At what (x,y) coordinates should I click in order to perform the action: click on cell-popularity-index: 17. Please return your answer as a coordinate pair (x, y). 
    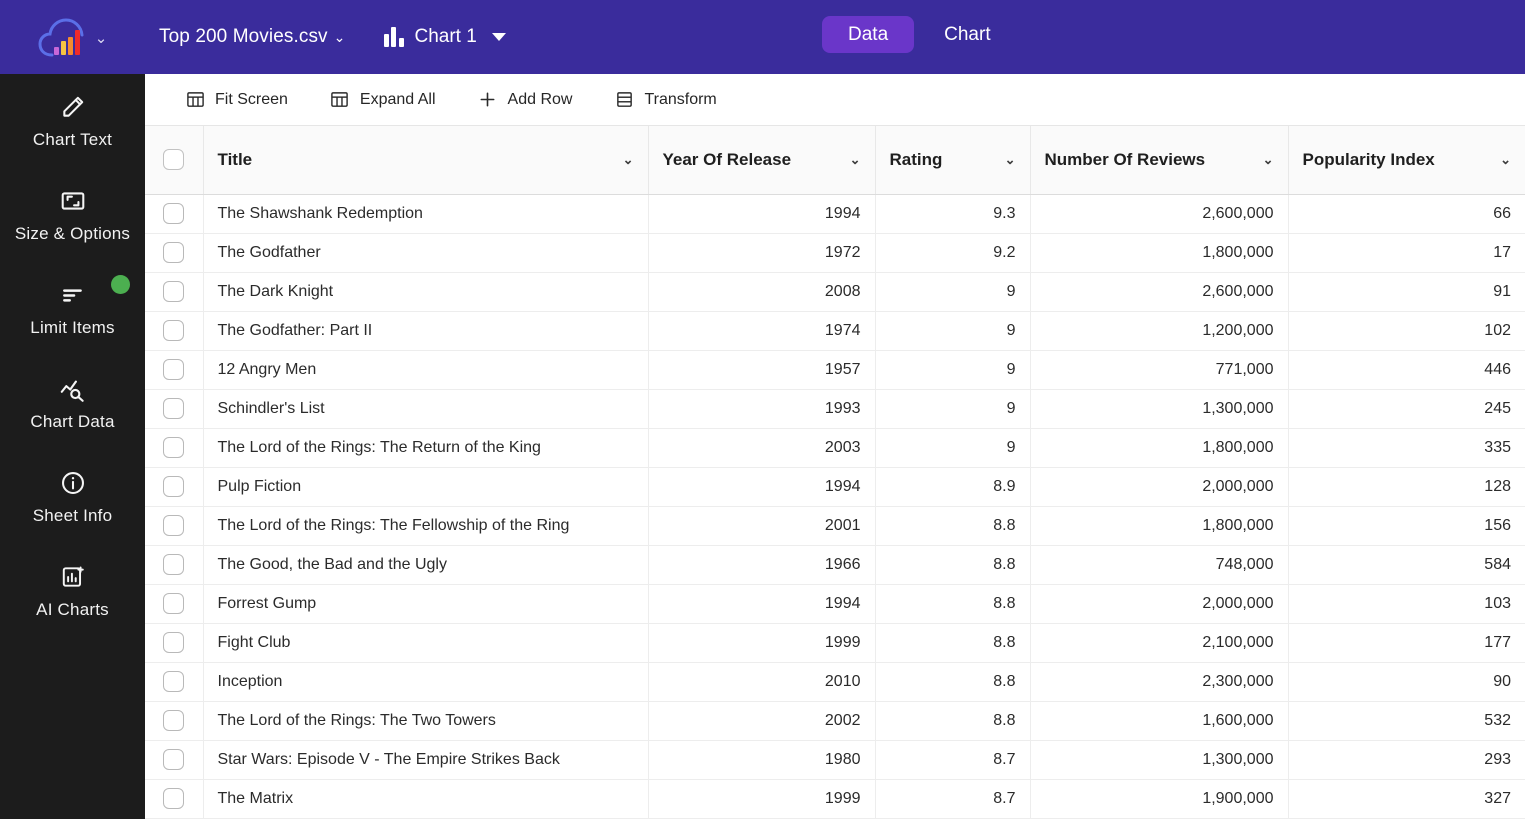
    Looking at the image, I should click on (1406, 253).